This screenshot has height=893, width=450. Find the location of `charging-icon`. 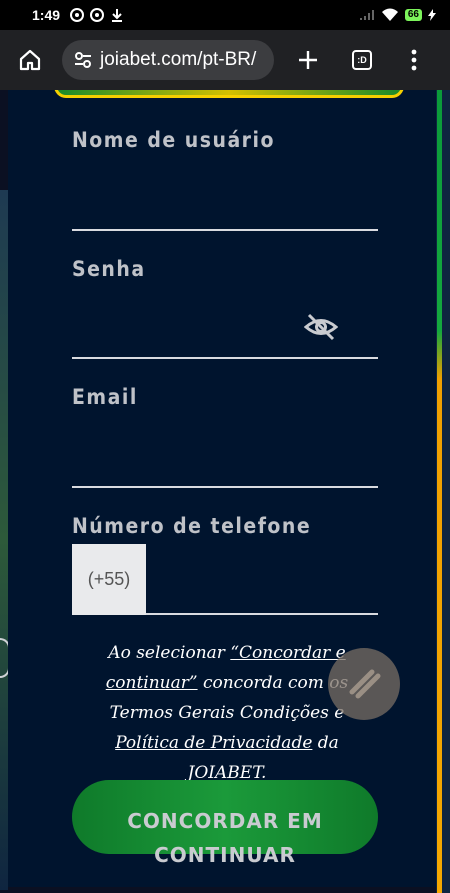

charging-icon is located at coordinates (432, 15).